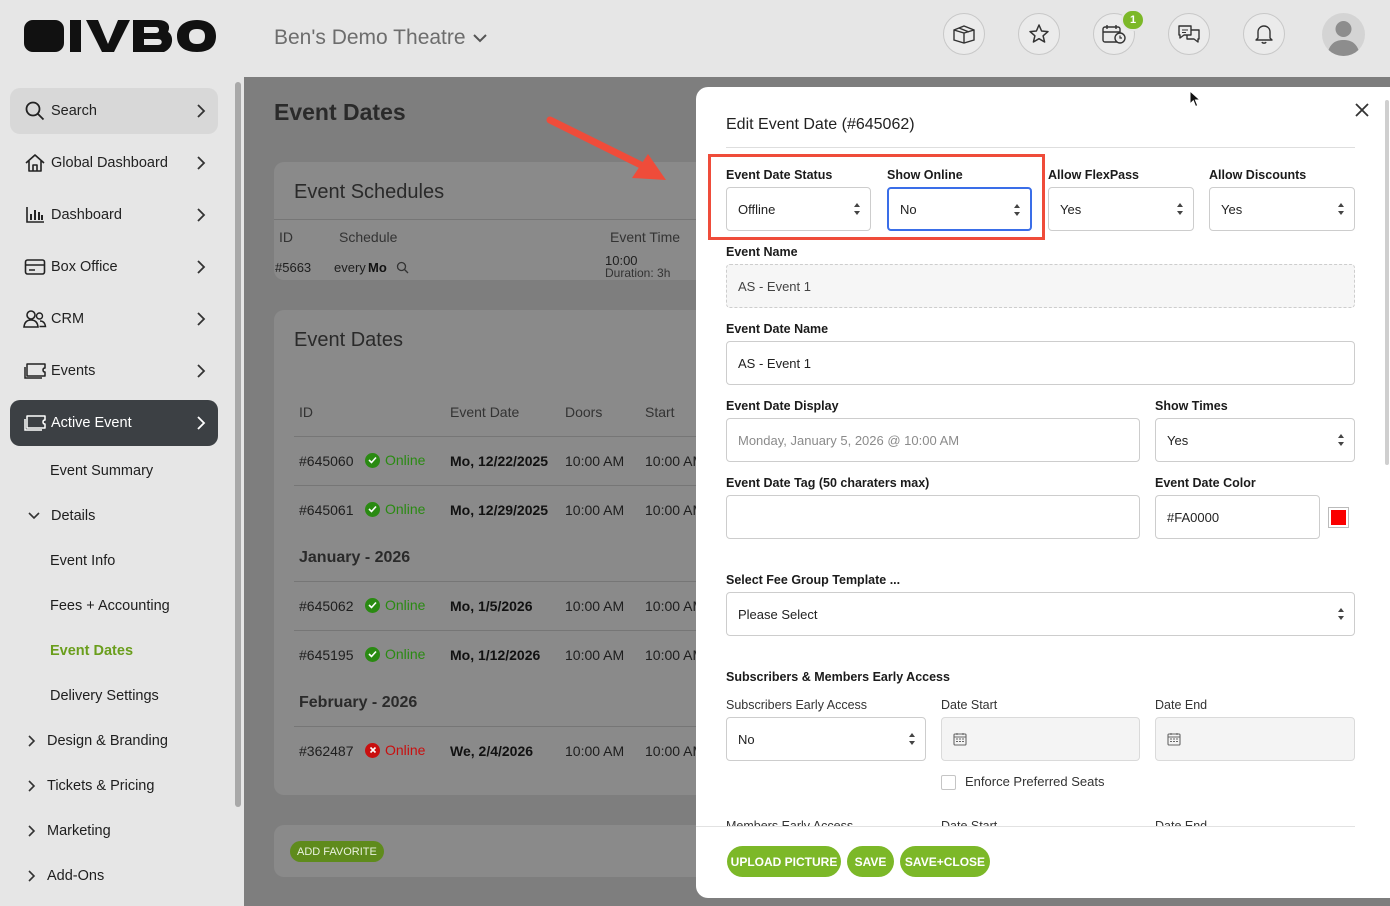 This screenshot has height=906, width=1390. I want to click on sidebar-sub-label: Marketing, so click(79, 831).